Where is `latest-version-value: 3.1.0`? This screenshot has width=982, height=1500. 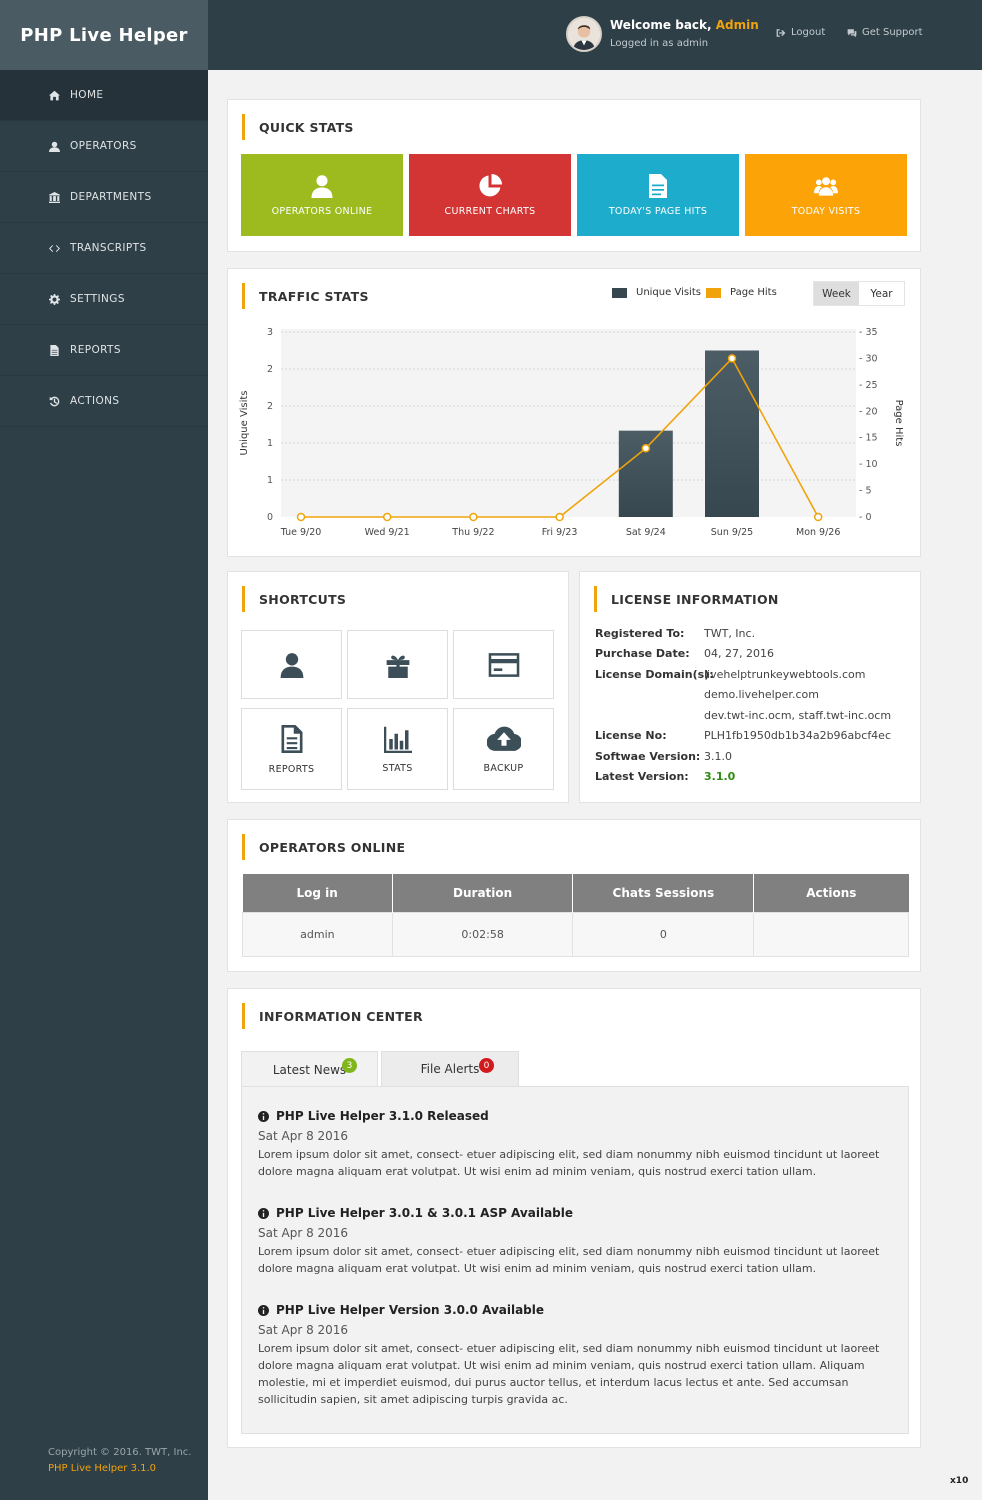 latest-version-value: 3.1.0 is located at coordinates (720, 776).